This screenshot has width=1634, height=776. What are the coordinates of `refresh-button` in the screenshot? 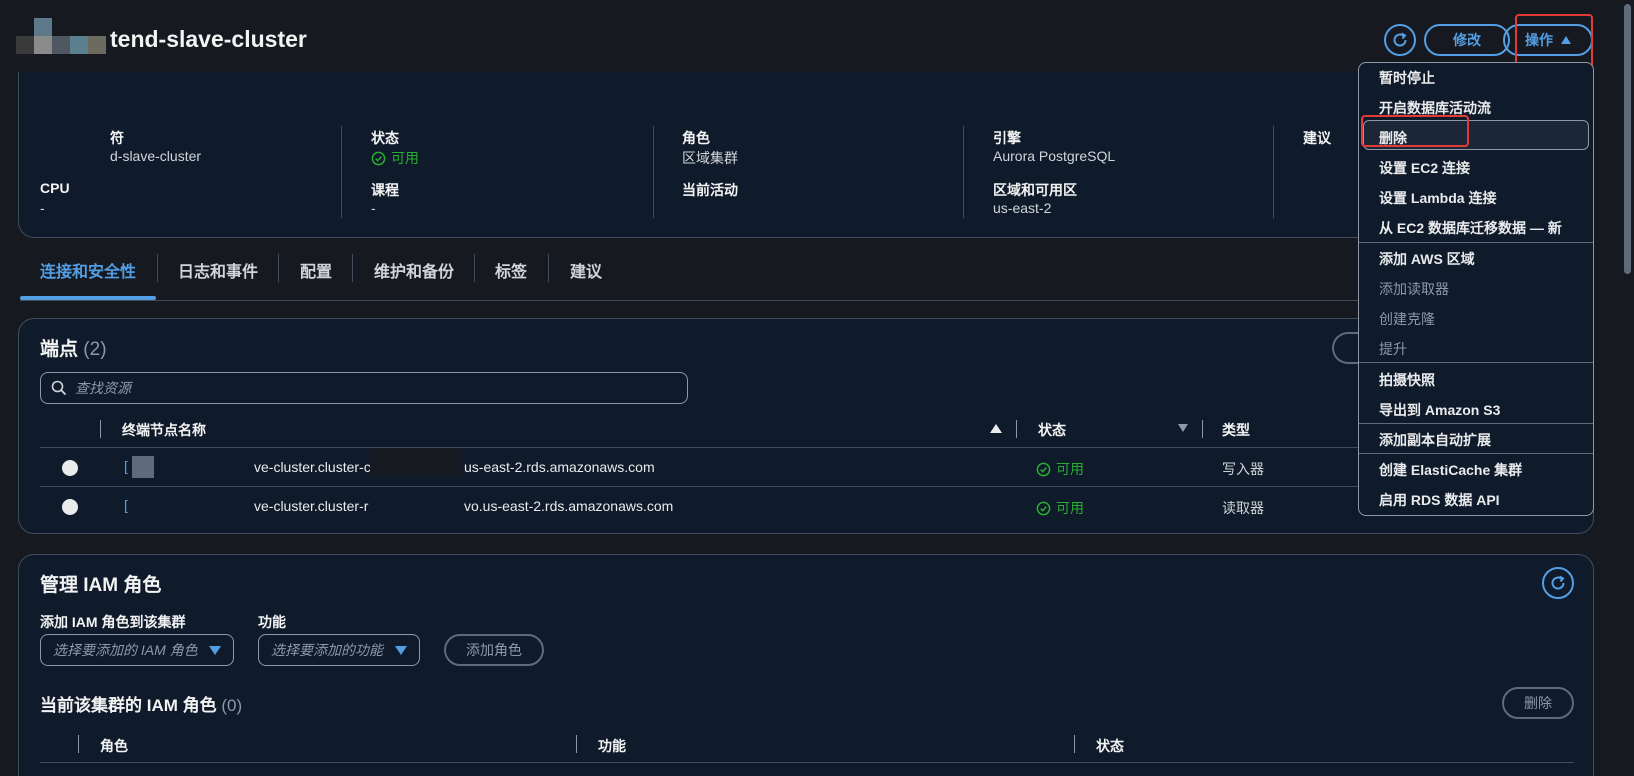 It's located at (1400, 40).